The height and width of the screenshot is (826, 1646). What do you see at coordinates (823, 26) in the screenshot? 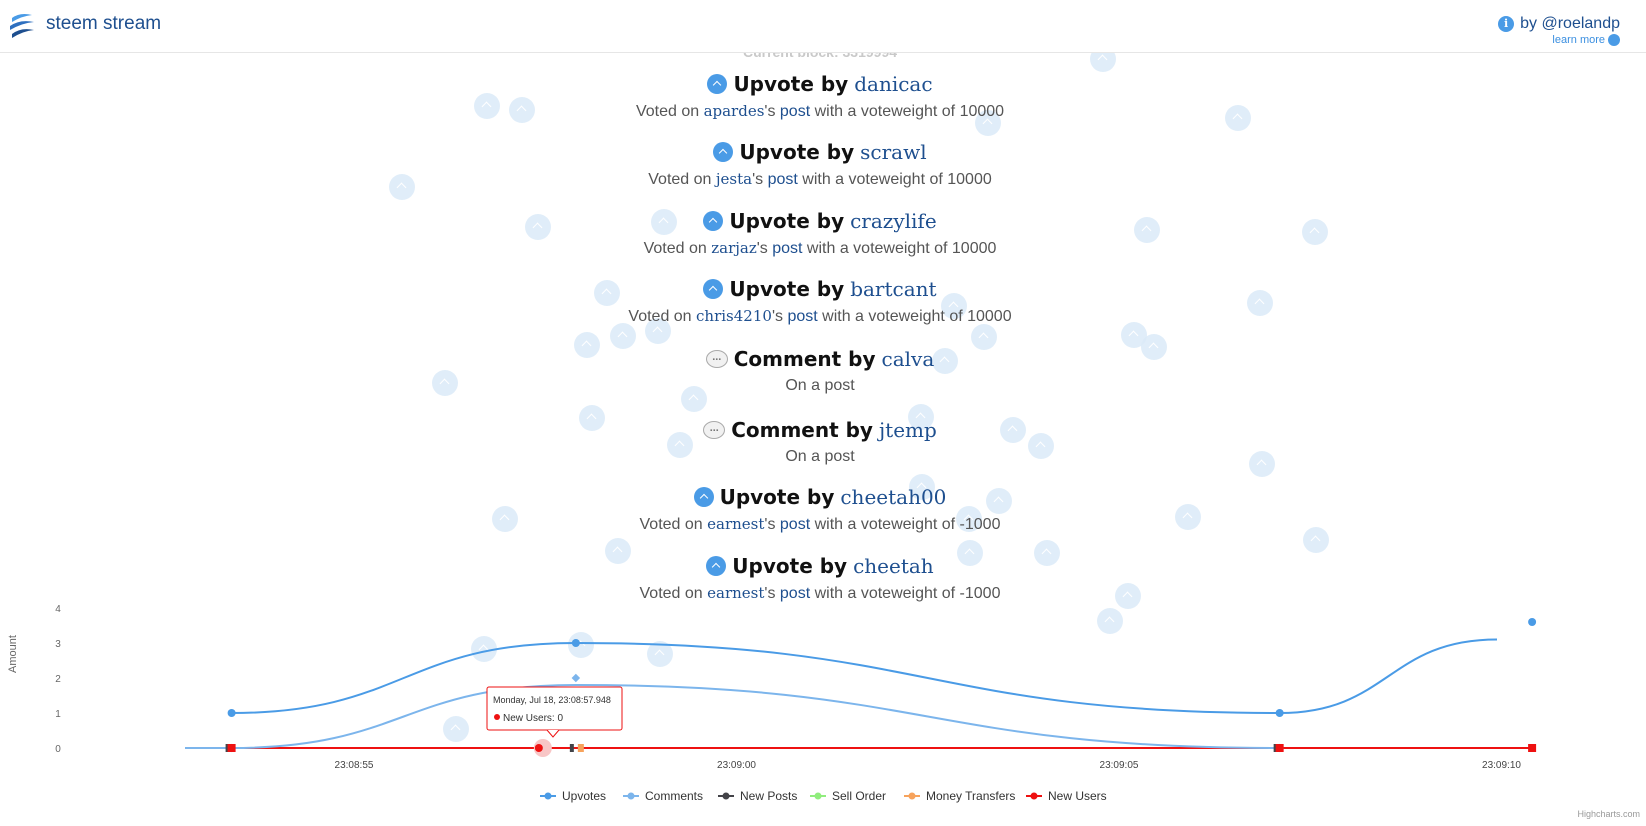
I see `app-header: steem stream i by @roelandp learn more` at bounding box center [823, 26].